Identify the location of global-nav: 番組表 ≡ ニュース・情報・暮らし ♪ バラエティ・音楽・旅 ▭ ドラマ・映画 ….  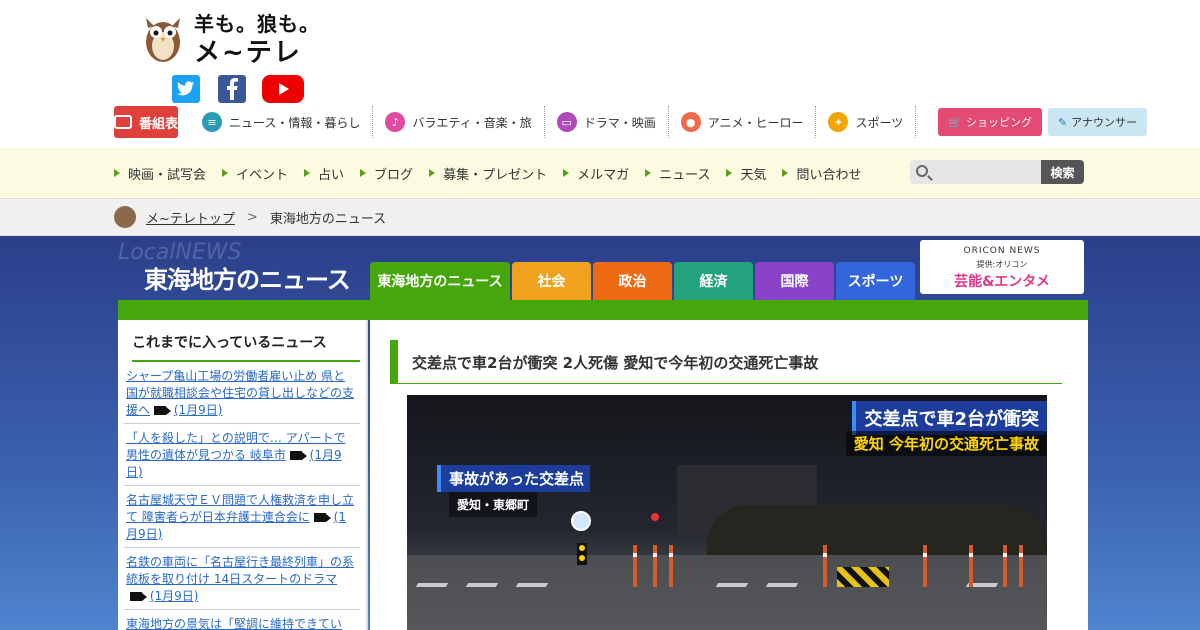
(630, 122).